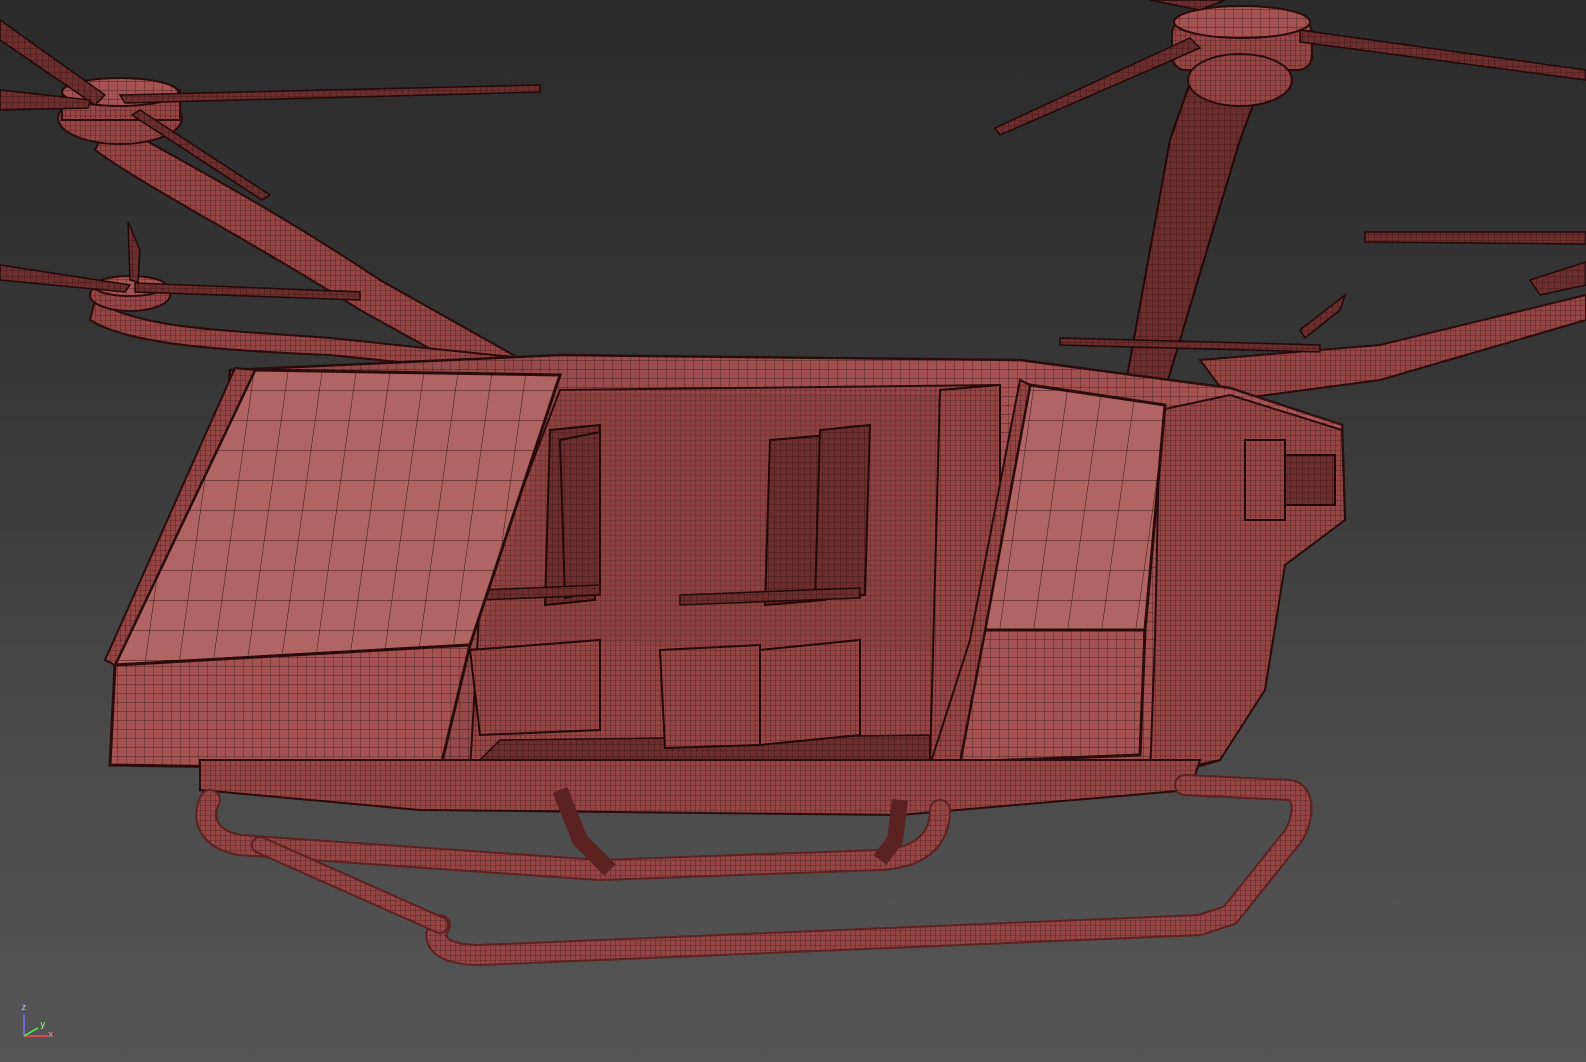 The width and height of the screenshot is (1586, 1062). Describe the element at coordinates (579, 515) in the screenshot. I see `seat-rear-right` at that location.